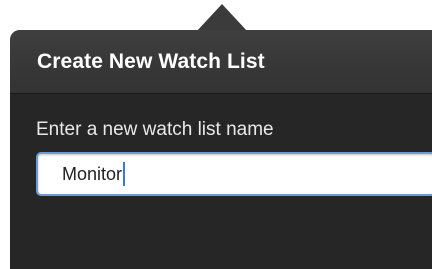  I want to click on watch-list-name-input: Monitor, so click(234, 174).